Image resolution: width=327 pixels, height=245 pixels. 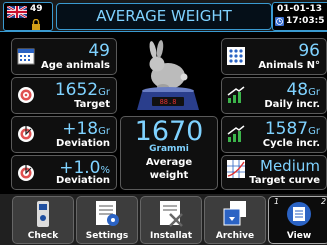 What do you see at coordinates (299, 236) in the screenshot?
I see `nav-view-label: View` at bounding box center [299, 236].